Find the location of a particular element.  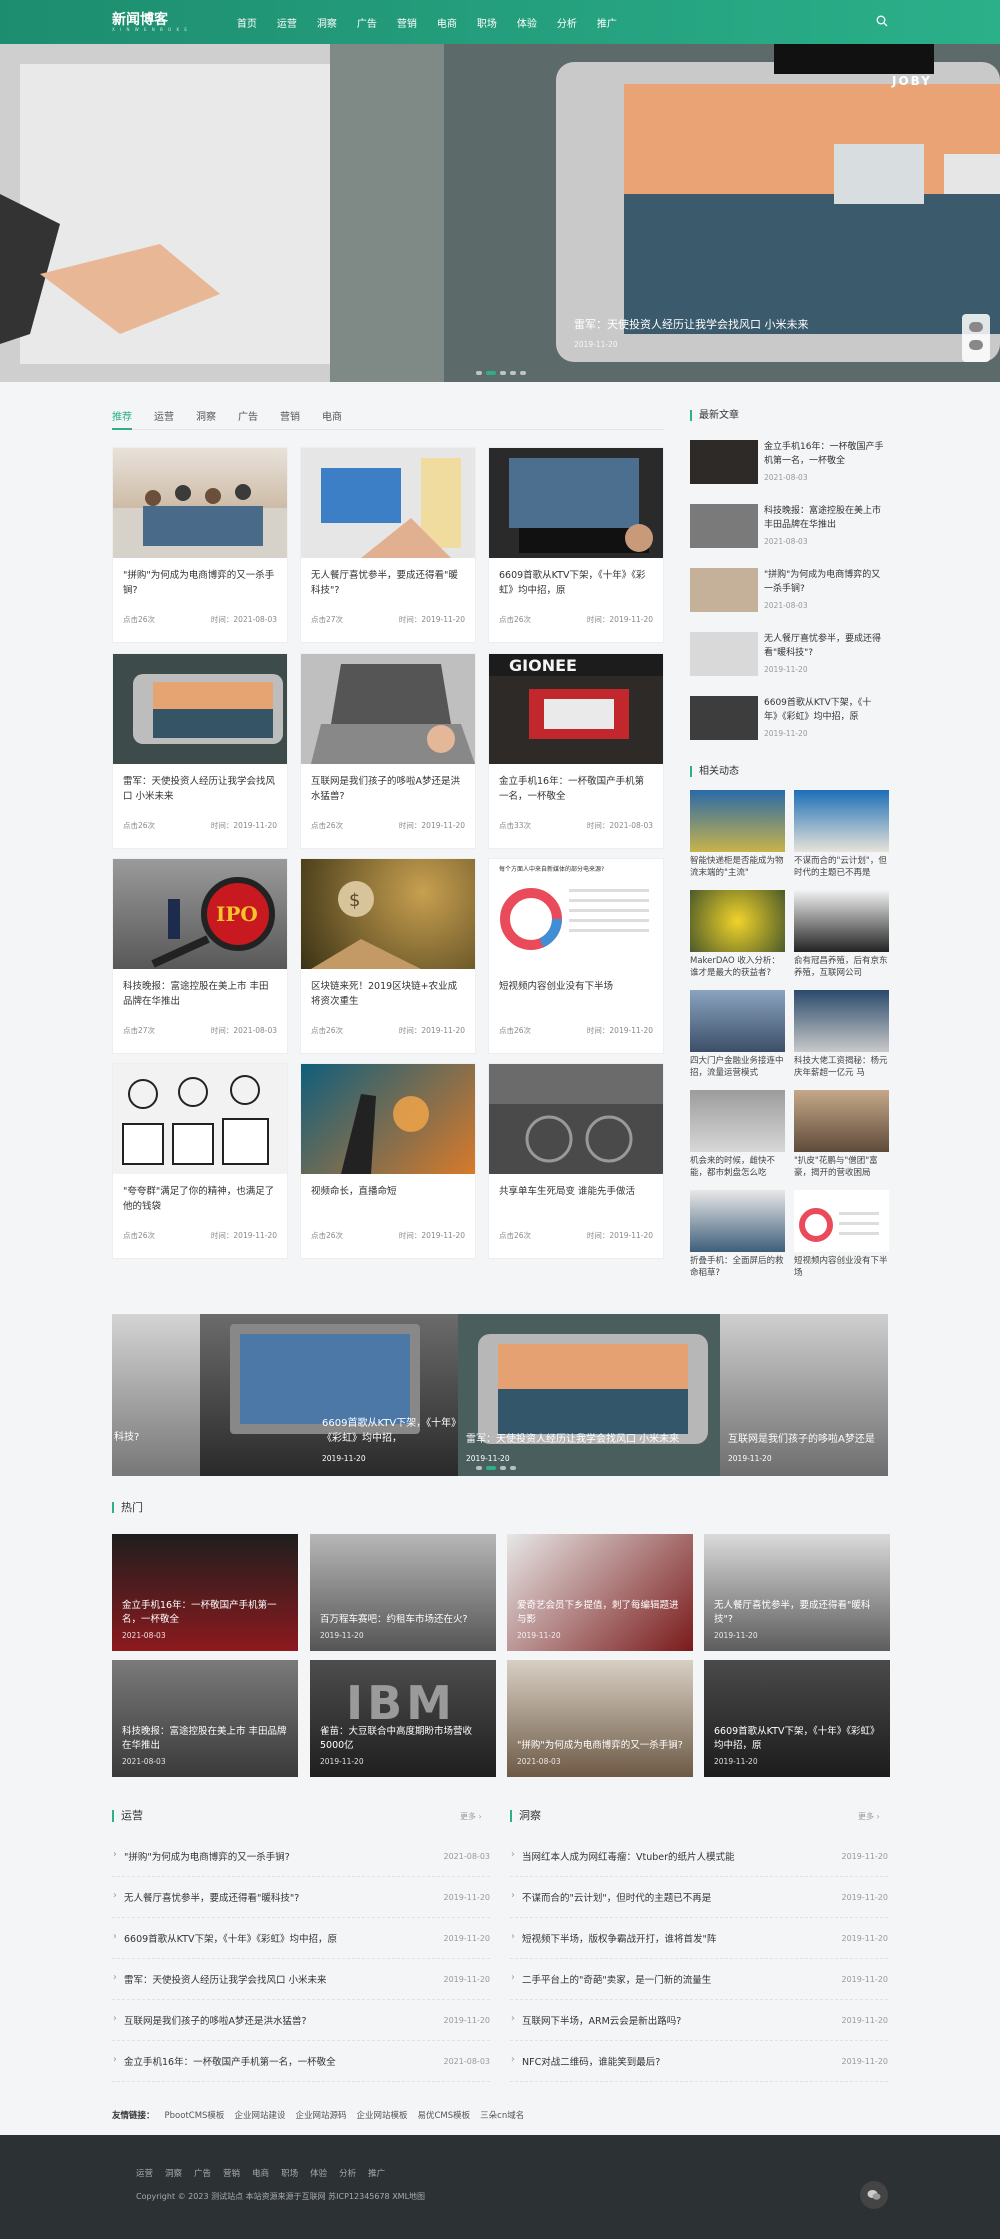

latest-item: 金立手机16年：一杯敬国产手机第一名，一杯敬全 2021-08-03 is located at coordinates (790, 465).